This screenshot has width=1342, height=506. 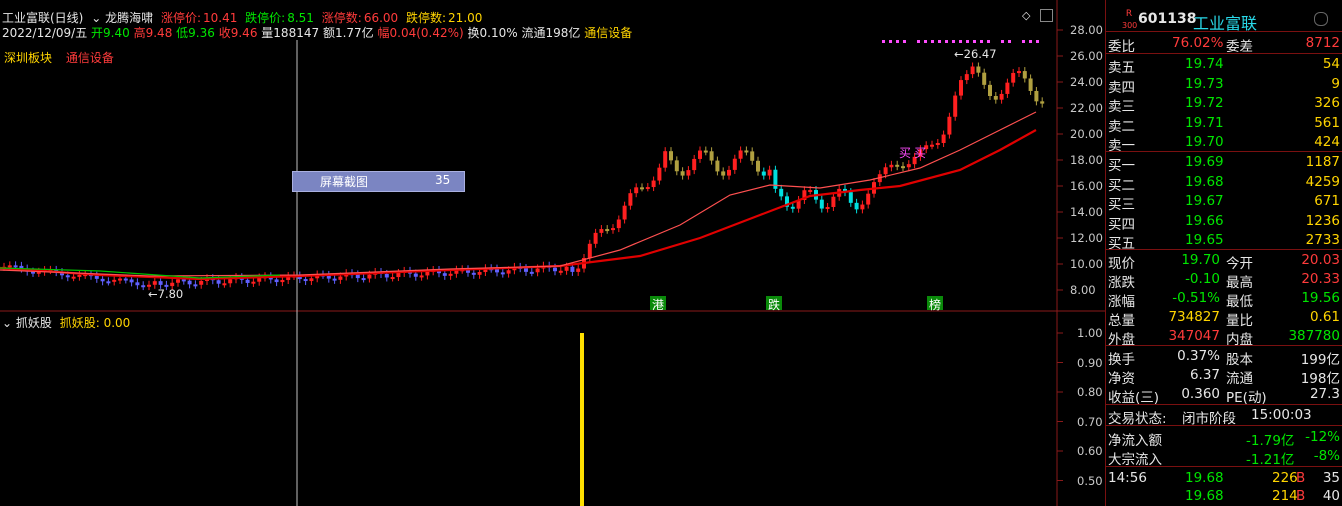 I want to click on marker-die: 跌, so click(x=774, y=304).